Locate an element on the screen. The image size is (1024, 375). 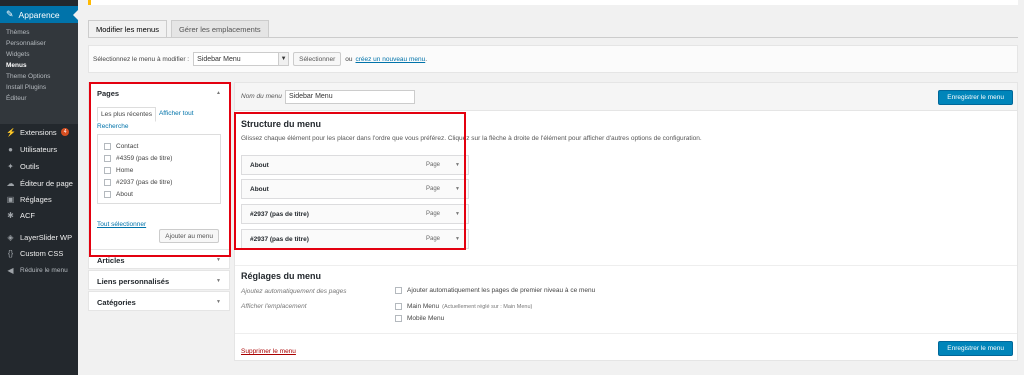
tab-gerer-emplacements: Gérer les emplacements is located at coordinates (219, 29).